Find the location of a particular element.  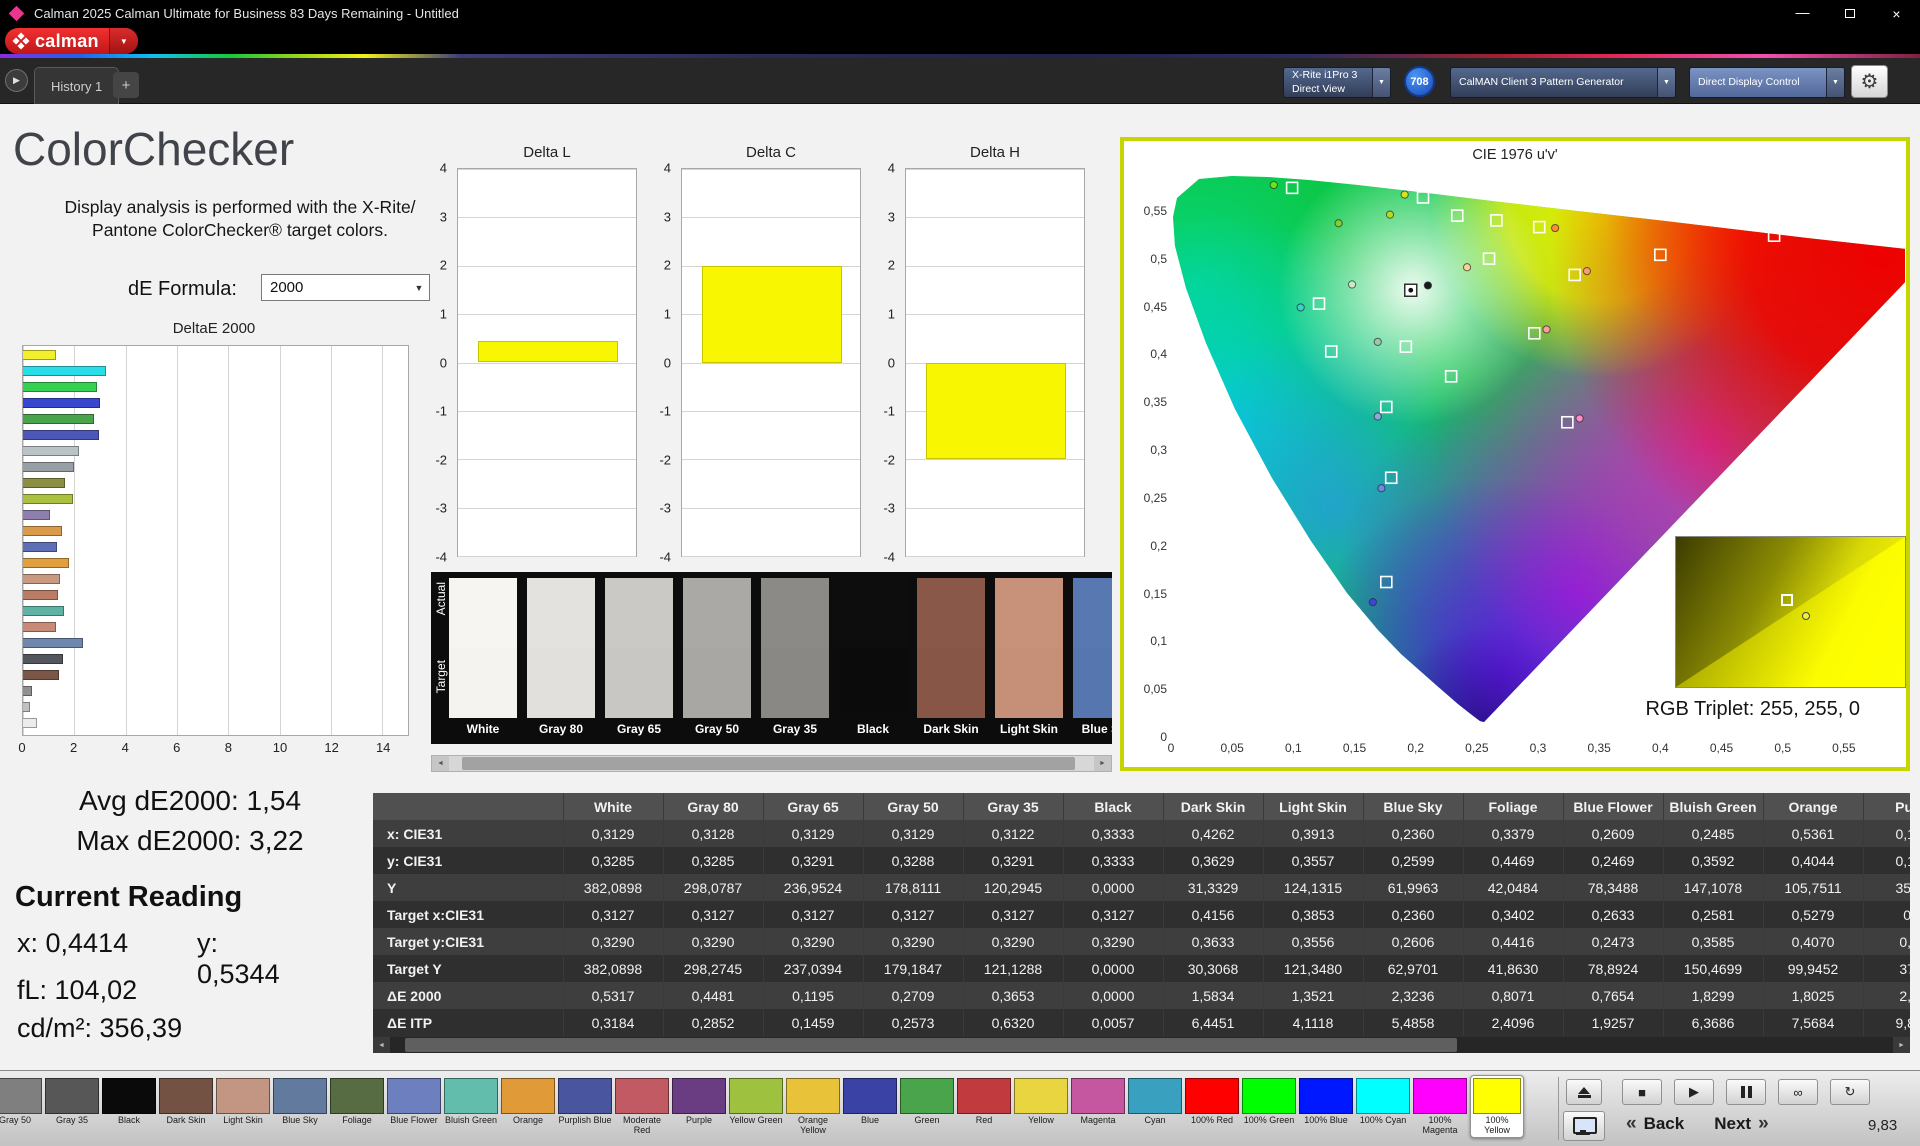

pattern-button: Blue Sky is located at coordinates (300, 1108).